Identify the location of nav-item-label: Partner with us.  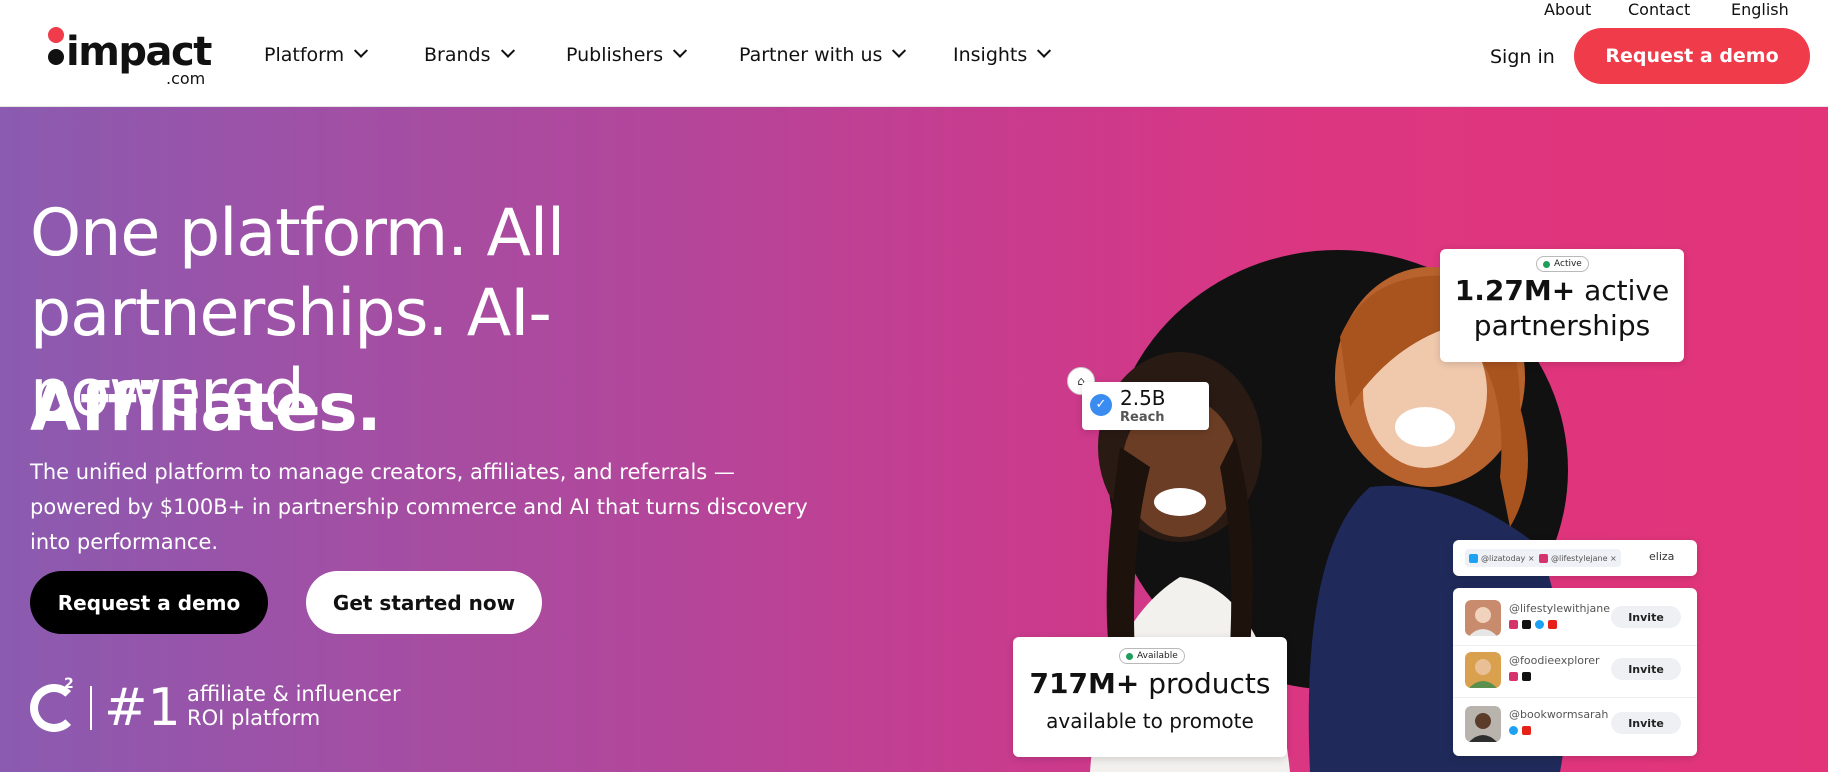
(811, 55).